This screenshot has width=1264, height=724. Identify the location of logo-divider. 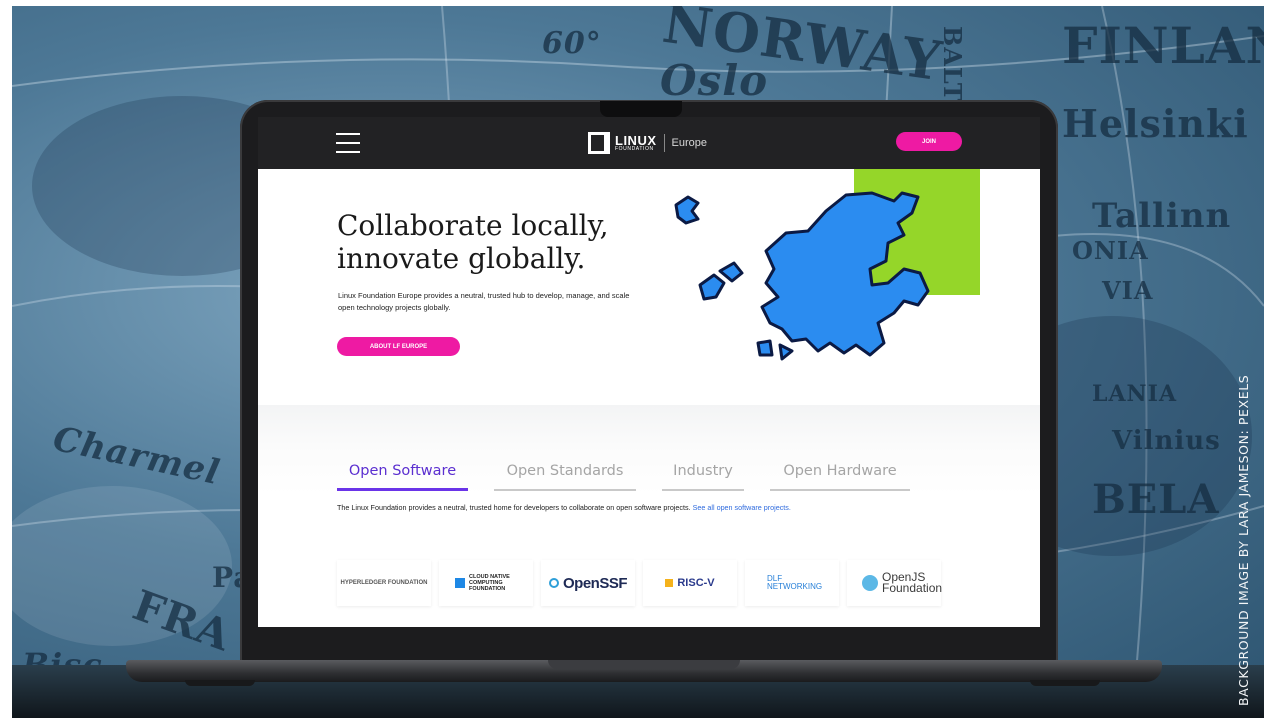
(664, 143).